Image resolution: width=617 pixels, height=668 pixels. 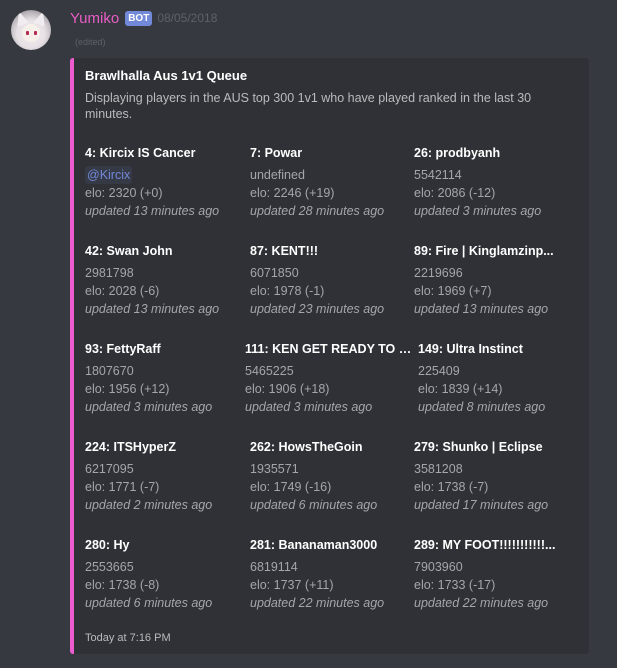 What do you see at coordinates (109, 567) in the screenshot?
I see `field-id: 2553665` at bounding box center [109, 567].